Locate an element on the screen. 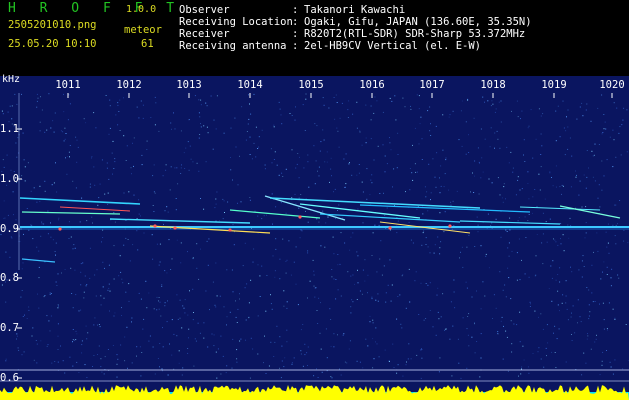 The image size is (629, 400). x-tick-label: 1012 is located at coordinates (129, 85).